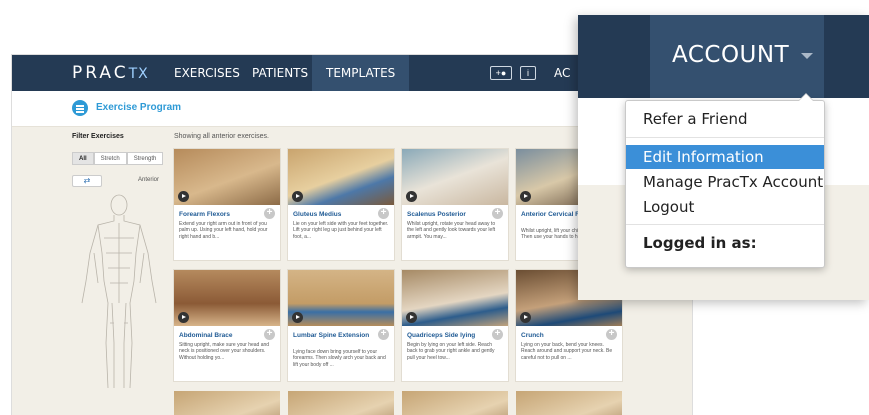 The image size is (869, 415). Describe the element at coordinates (501, 73) in the screenshot. I see `add-user-icon: +●` at that location.